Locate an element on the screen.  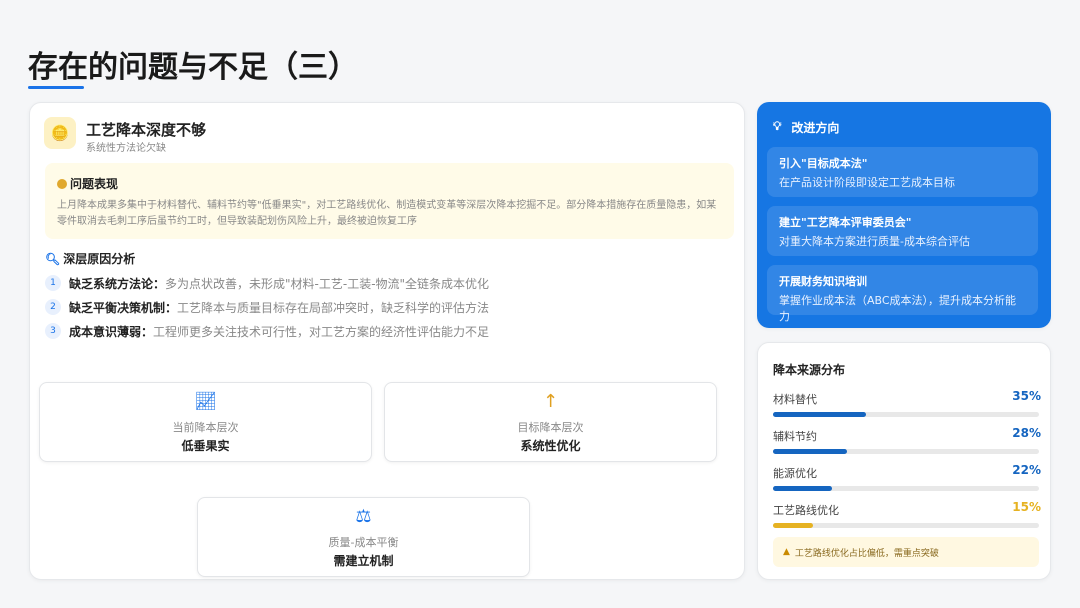
page-title: 存在的问题与不足（三） is located at coordinates (193, 67).